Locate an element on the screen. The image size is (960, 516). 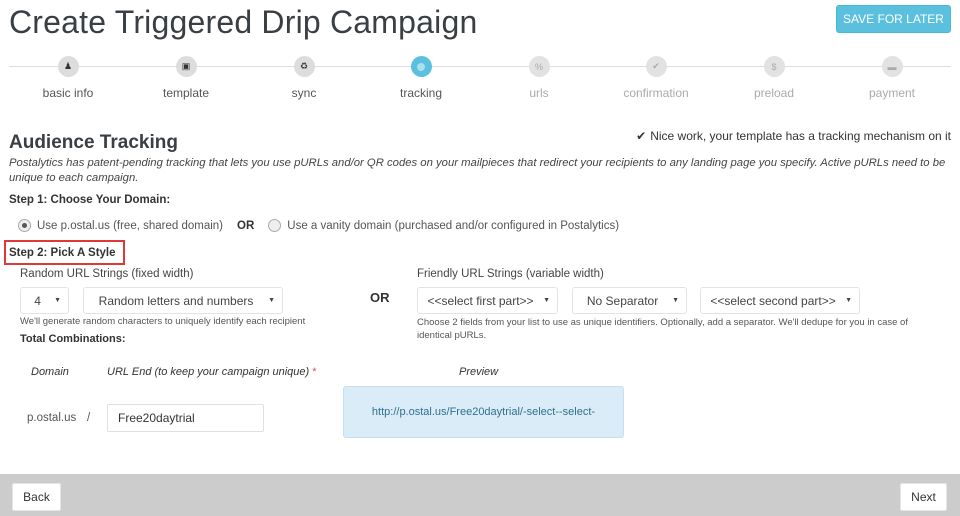
step-label: confirmation is located at coordinates (656, 93).